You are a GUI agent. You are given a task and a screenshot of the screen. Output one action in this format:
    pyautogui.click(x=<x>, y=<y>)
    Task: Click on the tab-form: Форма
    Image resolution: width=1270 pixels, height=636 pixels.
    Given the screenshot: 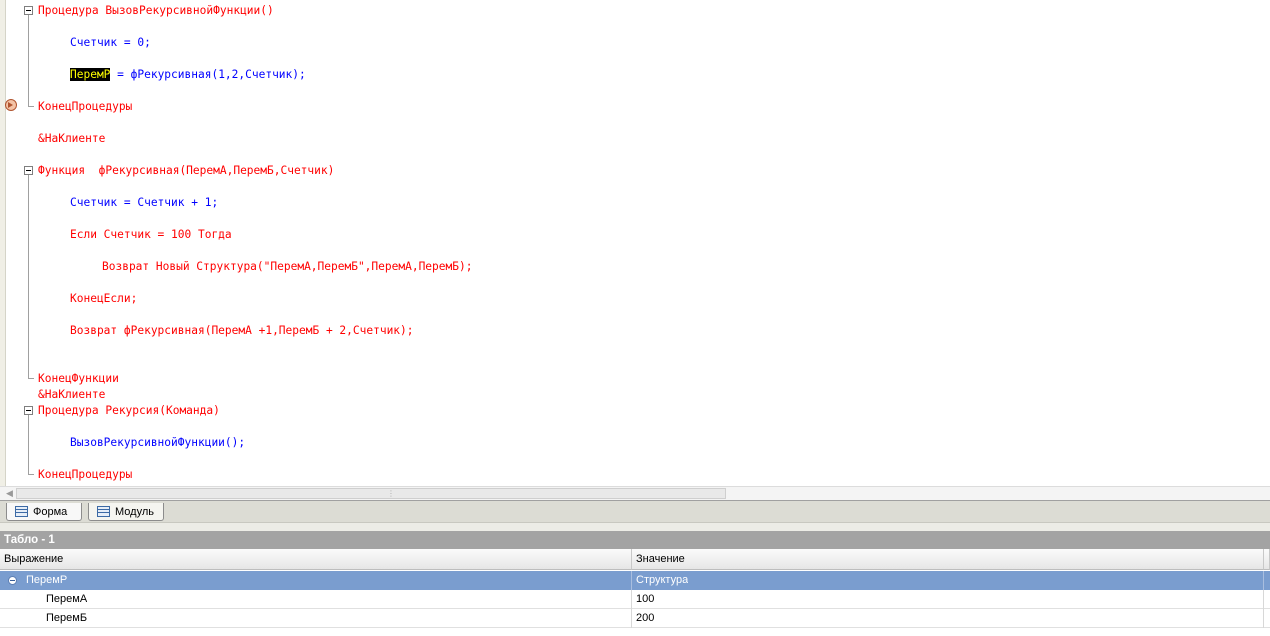 What is the action you would take?
    pyautogui.click(x=44, y=512)
    